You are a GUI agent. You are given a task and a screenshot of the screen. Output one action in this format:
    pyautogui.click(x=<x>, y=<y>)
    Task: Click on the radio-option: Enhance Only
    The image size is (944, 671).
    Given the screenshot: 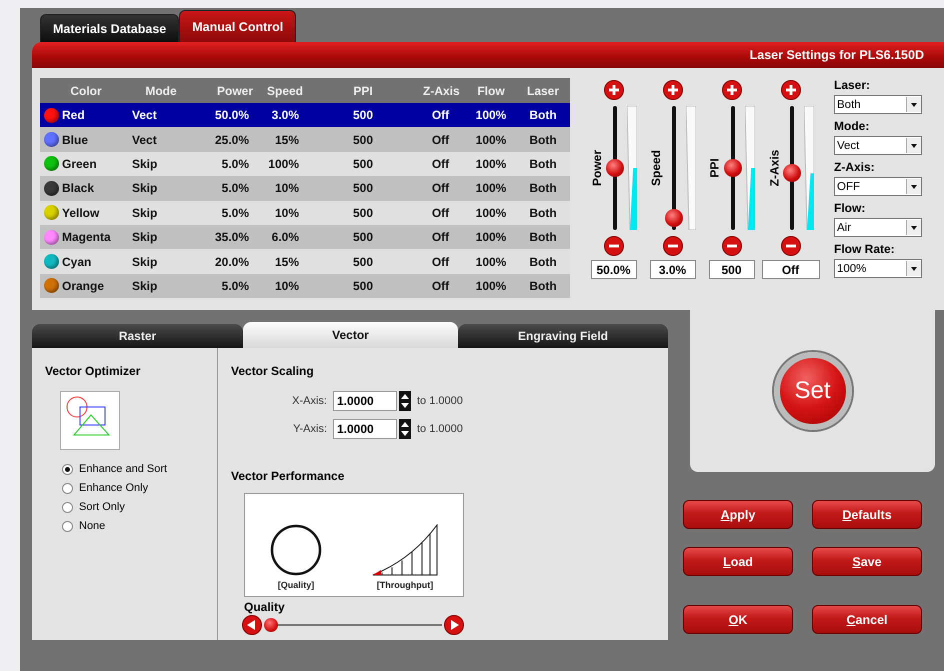 What is the action you would take?
    pyautogui.click(x=139, y=488)
    